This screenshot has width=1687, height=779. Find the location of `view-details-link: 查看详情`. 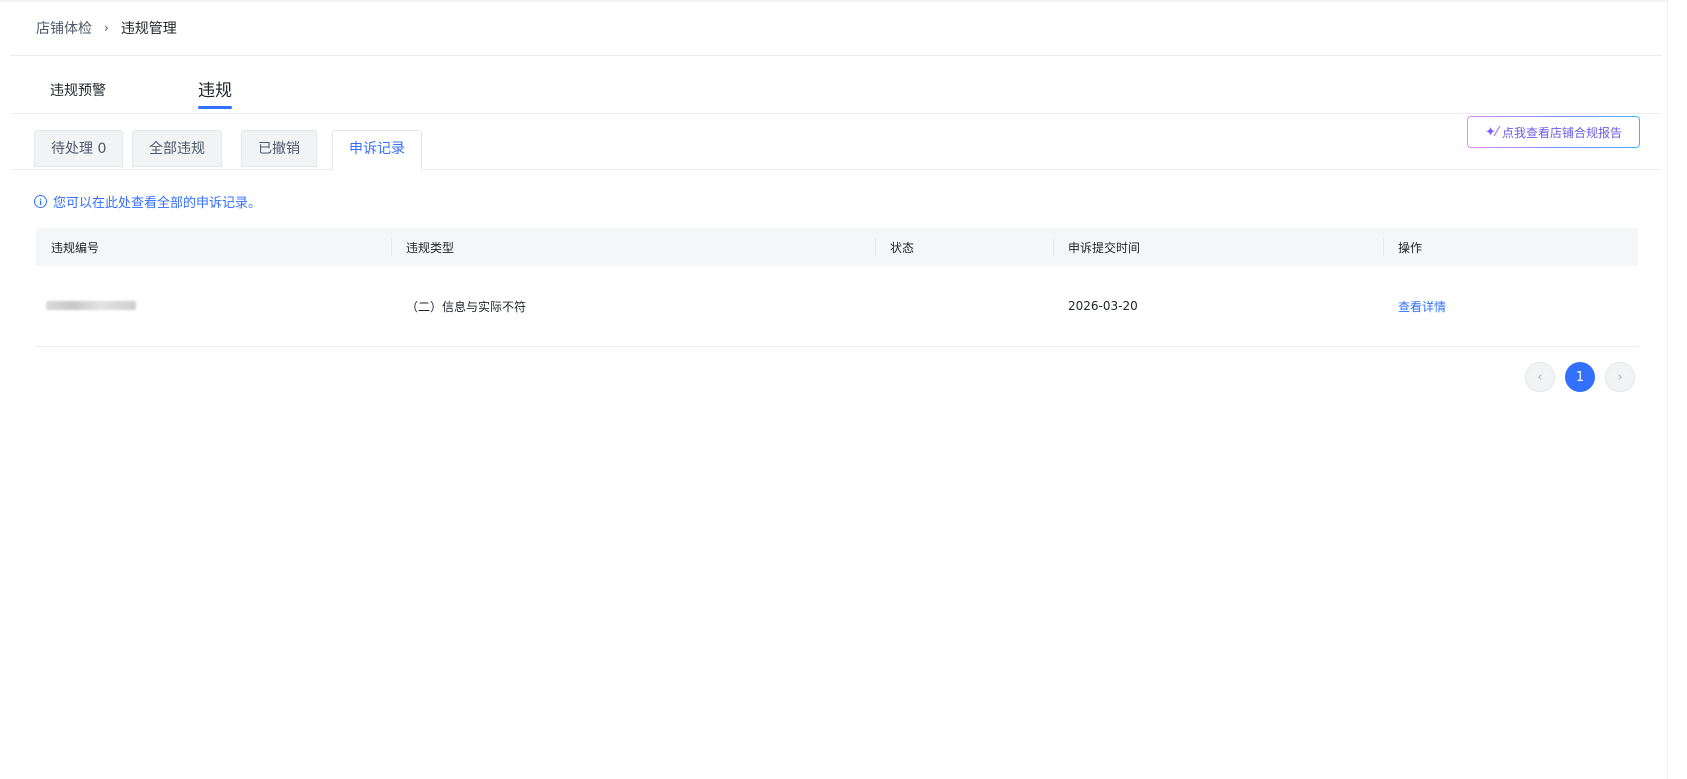

view-details-link: 查看详情 is located at coordinates (1422, 307).